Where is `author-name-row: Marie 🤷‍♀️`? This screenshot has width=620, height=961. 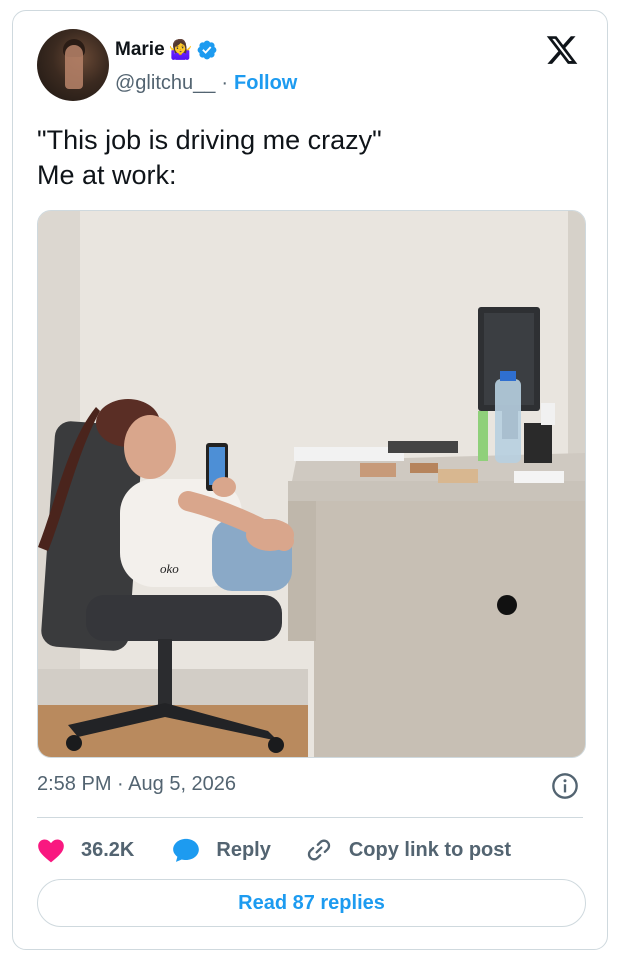 author-name-row: Marie 🤷‍♀️ is located at coordinates (166, 50).